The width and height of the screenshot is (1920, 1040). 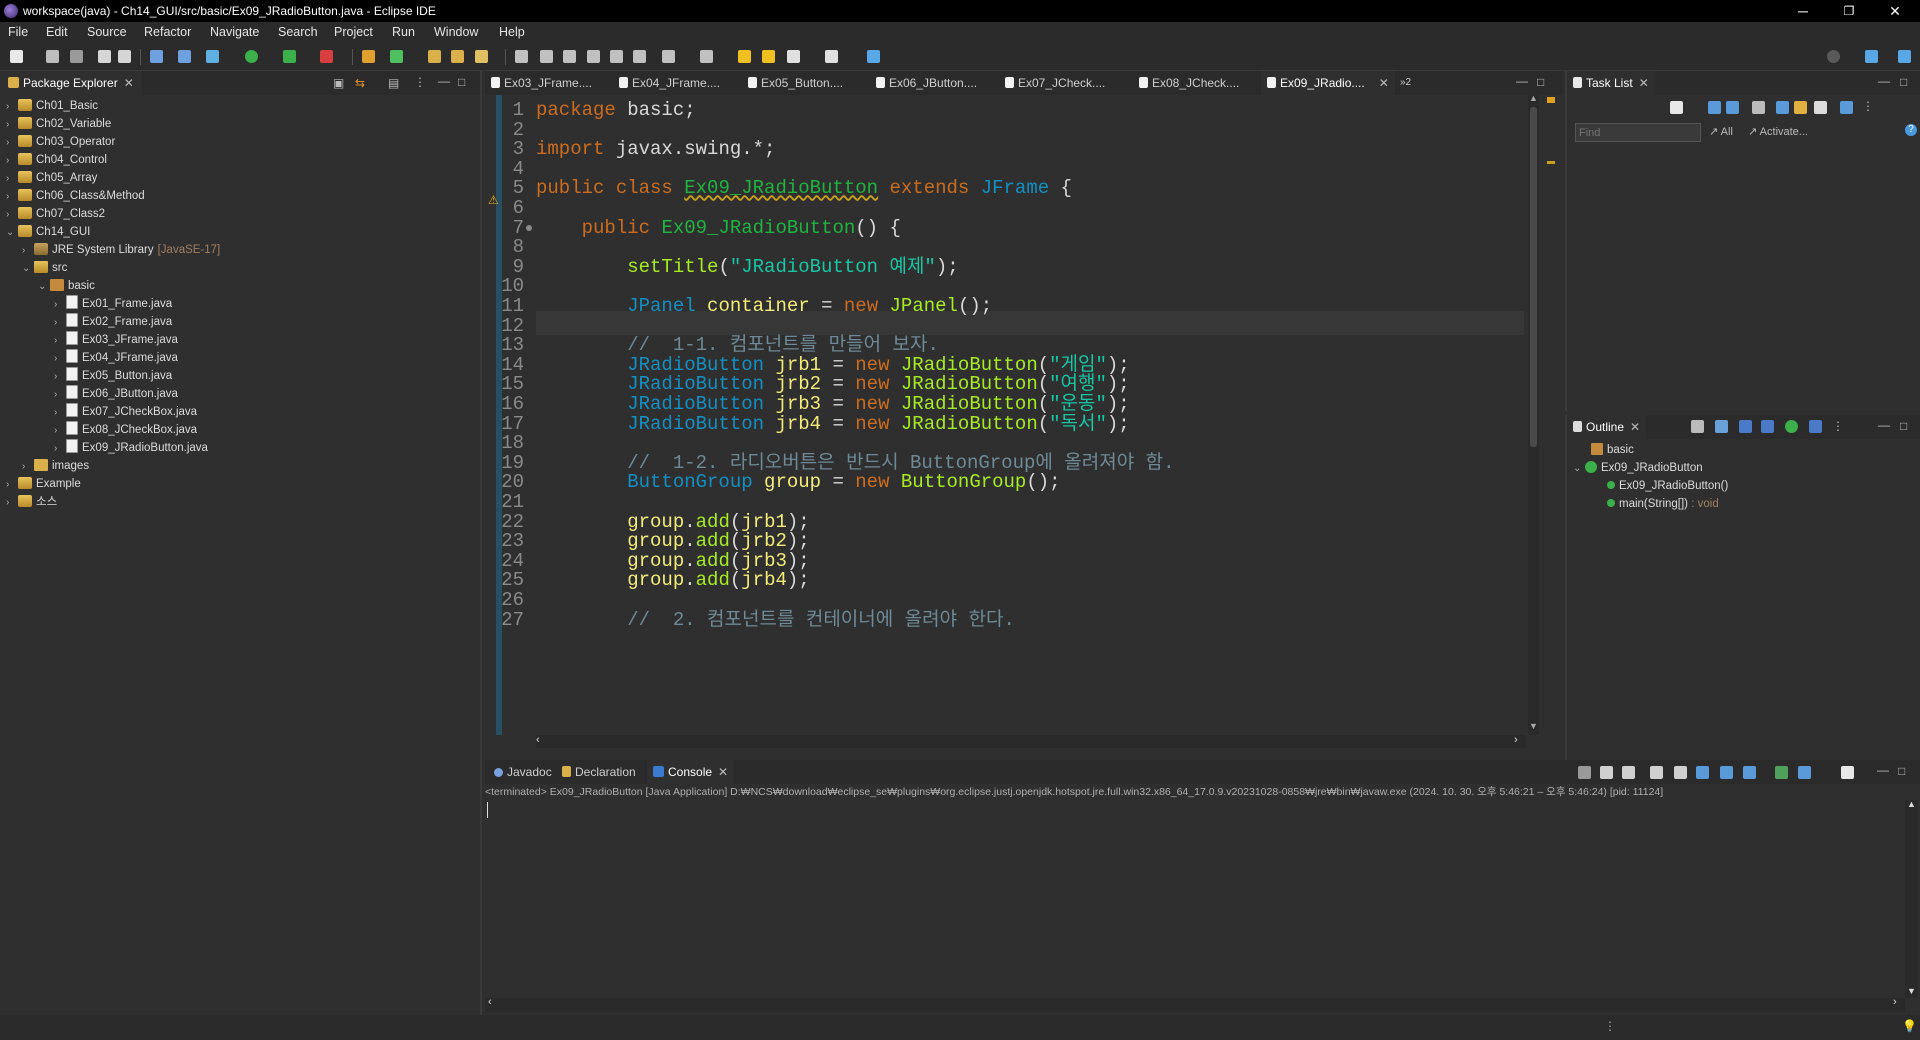 What do you see at coordinates (1533, 98) in the screenshot?
I see `scroll-up-icon: ▲` at bounding box center [1533, 98].